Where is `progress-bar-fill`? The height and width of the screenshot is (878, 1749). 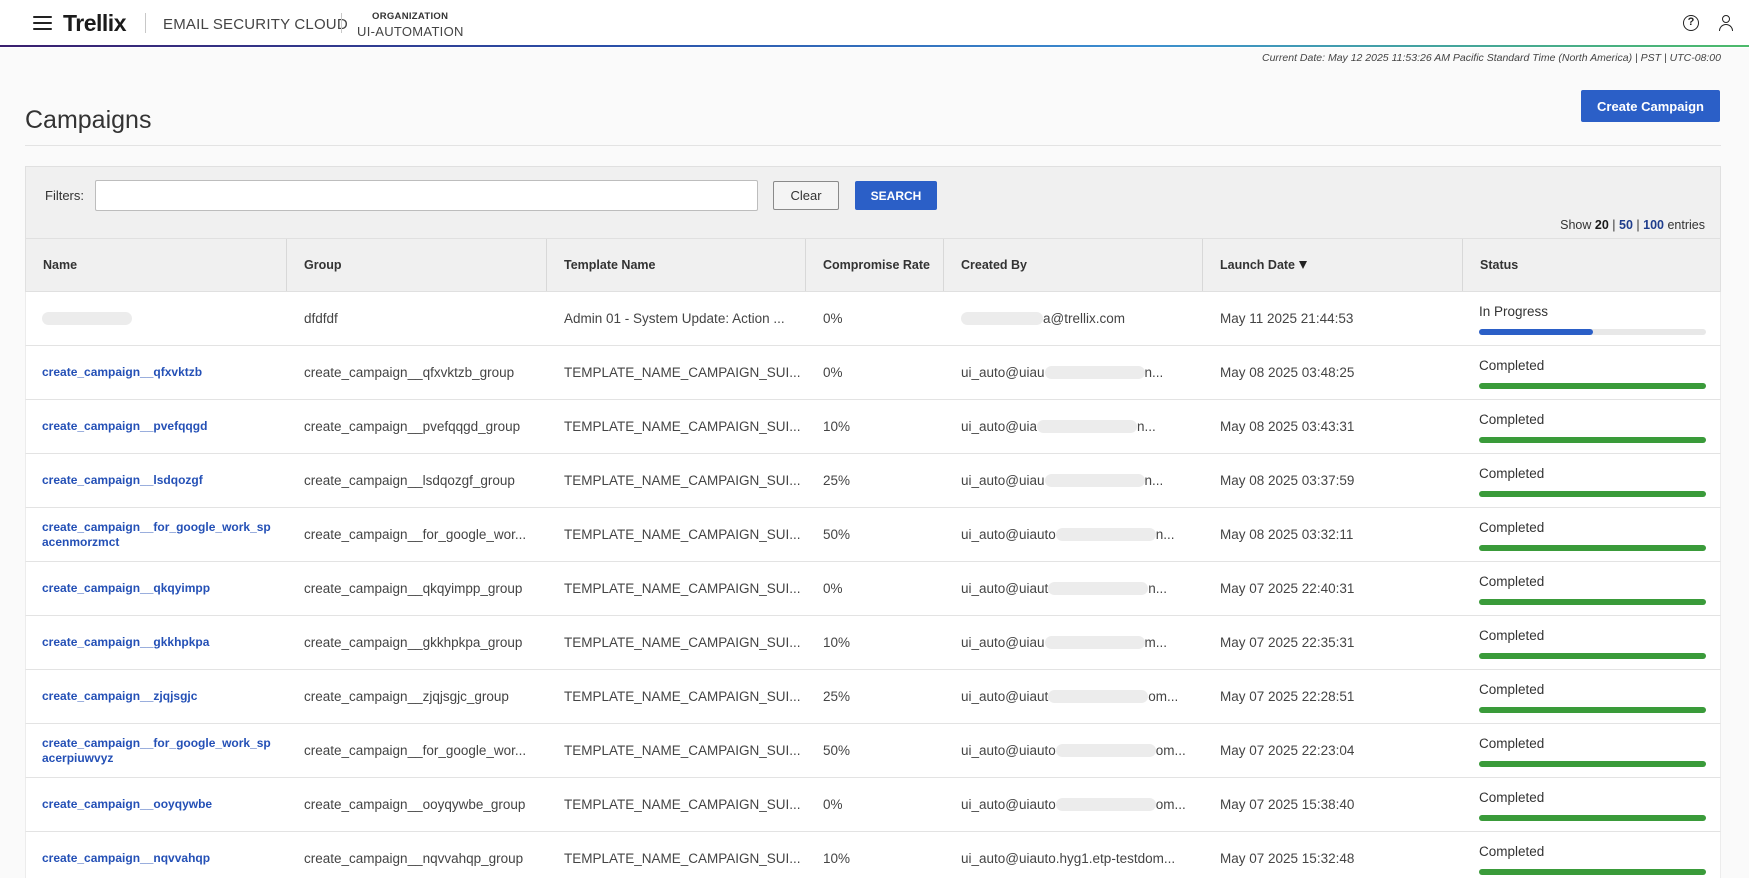 progress-bar-fill is located at coordinates (1592, 764).